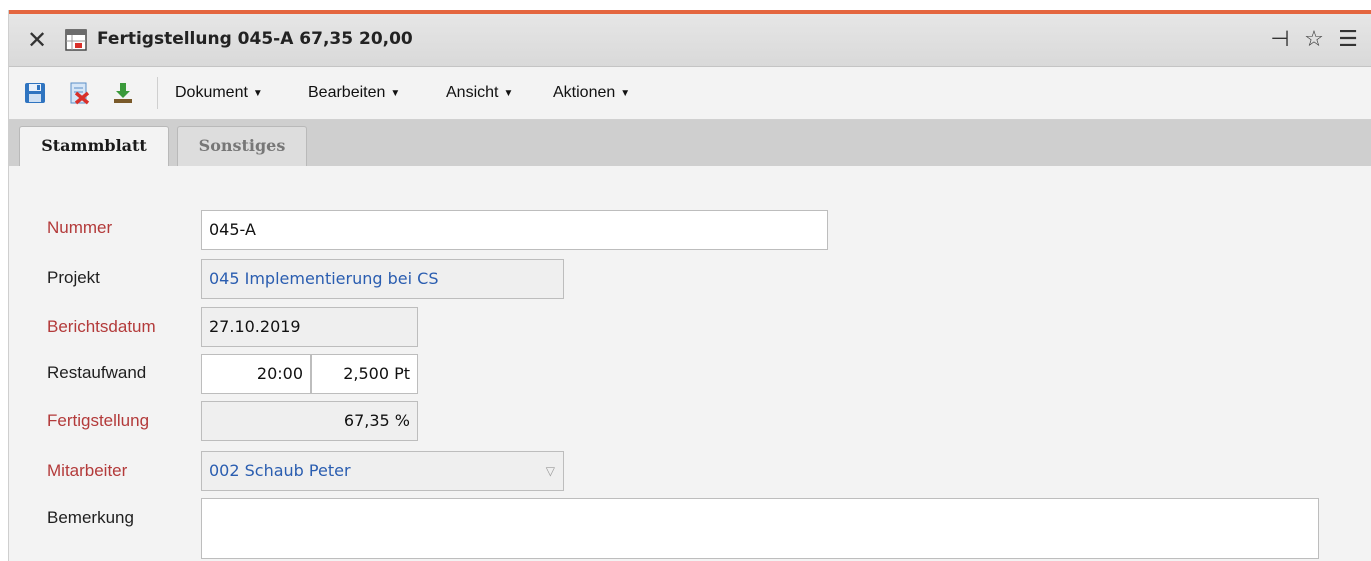 This screenshot has width=1371, height=561. I want to click on fertigstellung-field: 67,35 %, so click(309, 421).